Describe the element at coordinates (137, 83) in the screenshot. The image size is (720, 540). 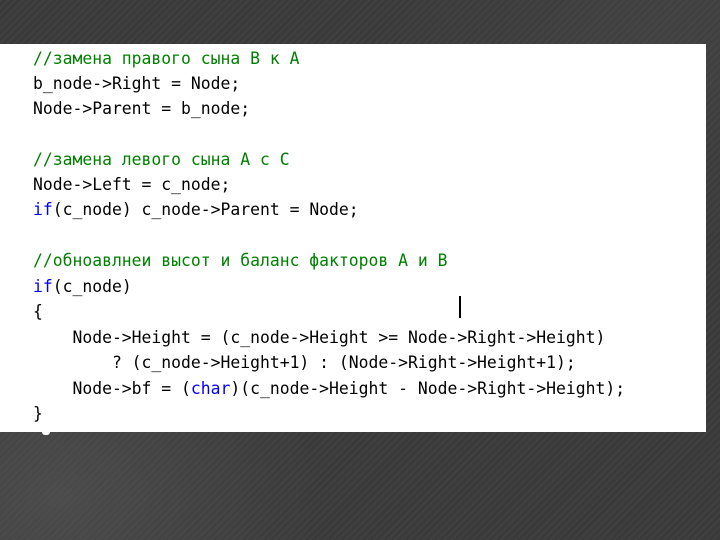
I see `code-line-2: b_node->Right = Node;` at that location.